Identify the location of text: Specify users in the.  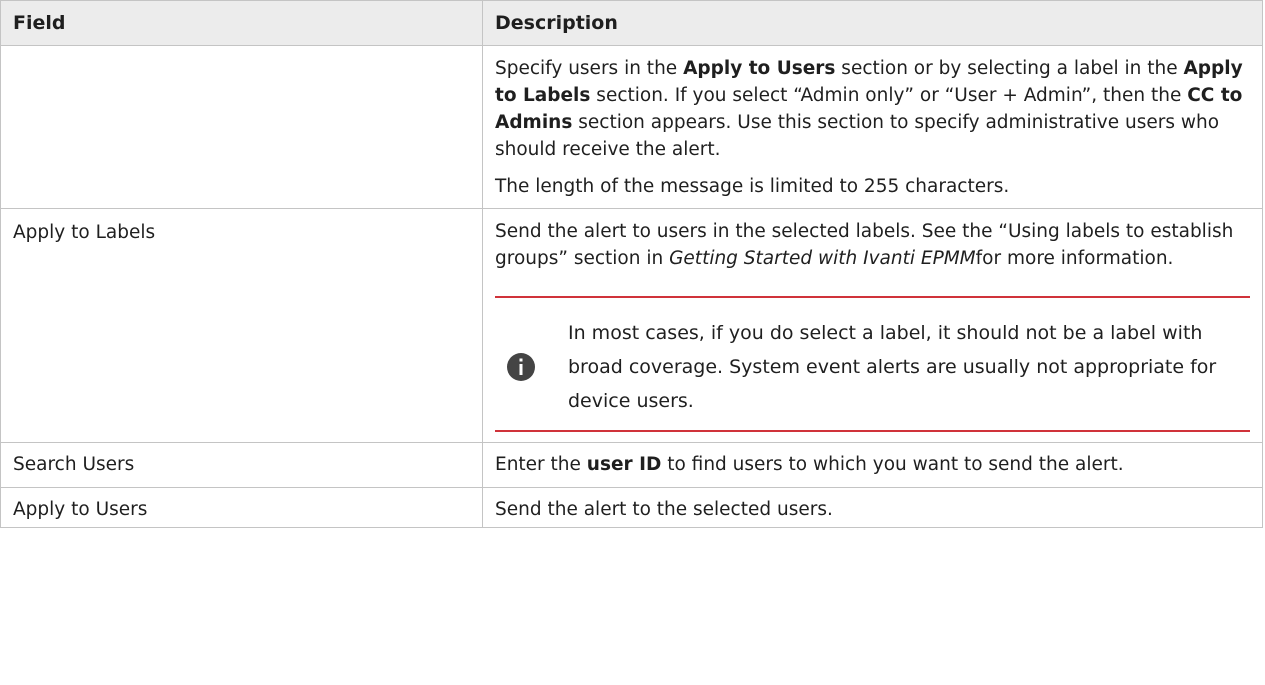
(589, 68).